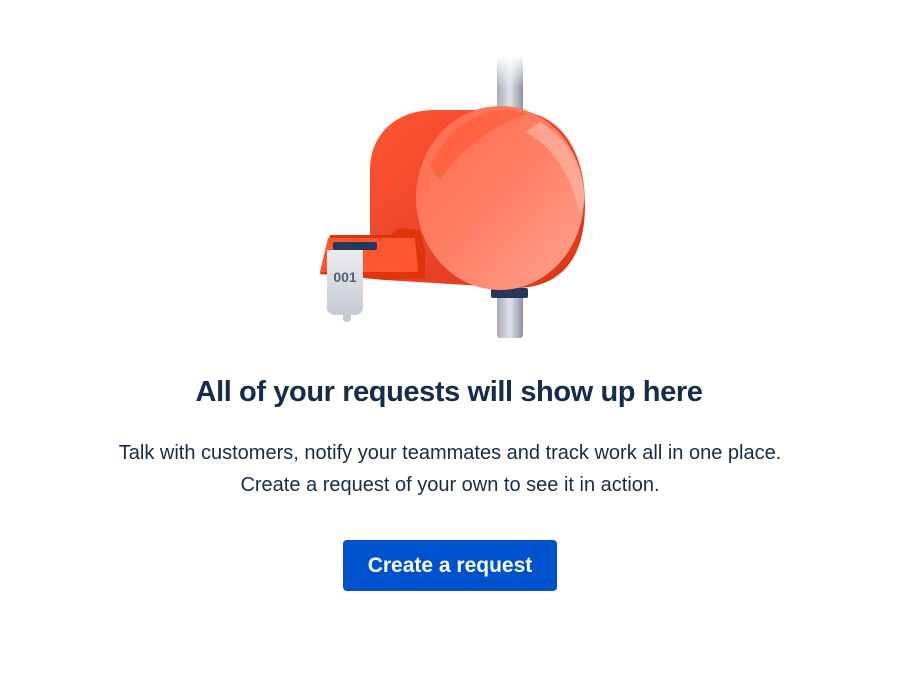 The image size is (898, 688). What do you see at coordinates (449, 392) in the screenshot?
I see `page-title: All of your requests will show up here` at bounding box center [449, 392].